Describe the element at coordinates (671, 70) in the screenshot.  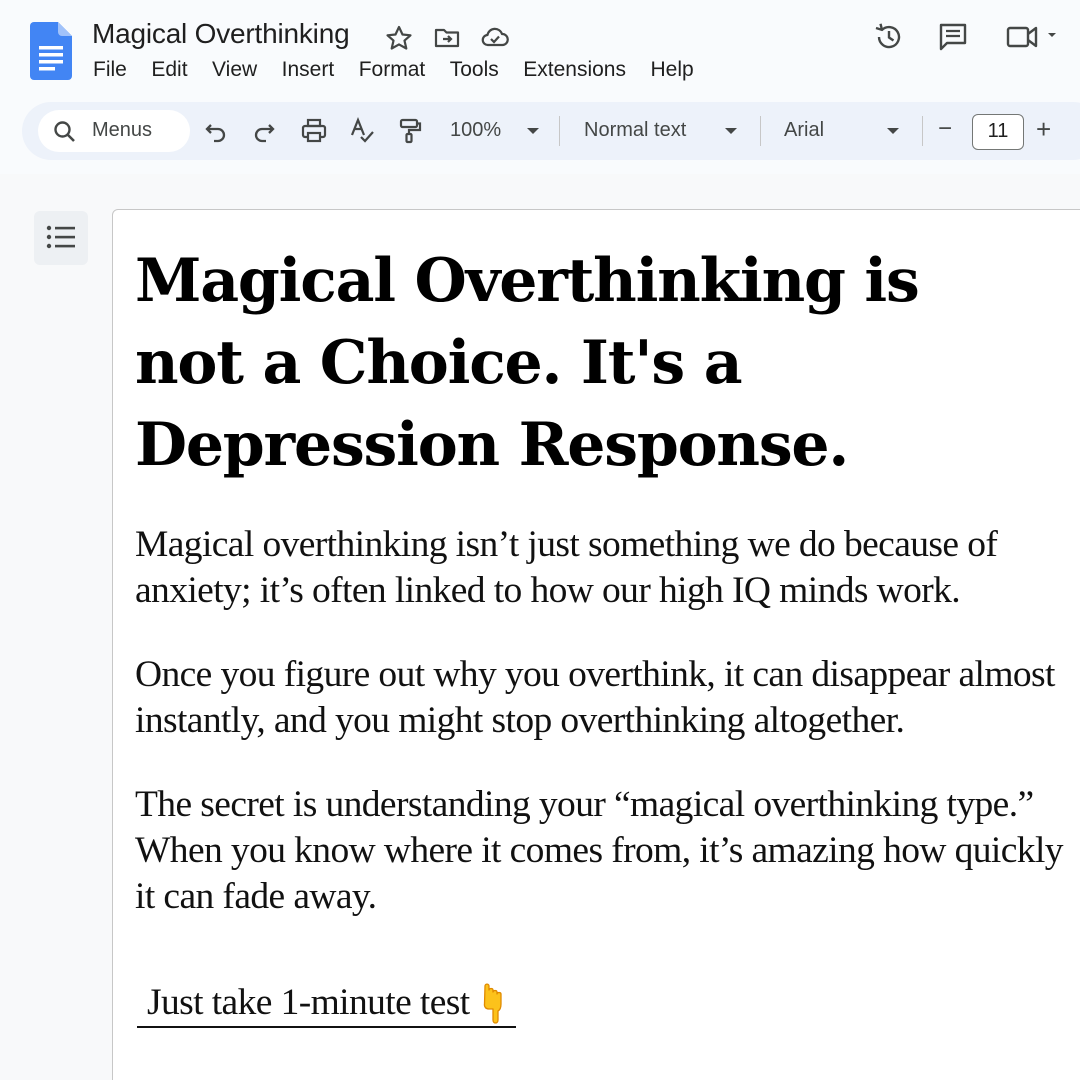
I see `menu-help: Help` at that location.